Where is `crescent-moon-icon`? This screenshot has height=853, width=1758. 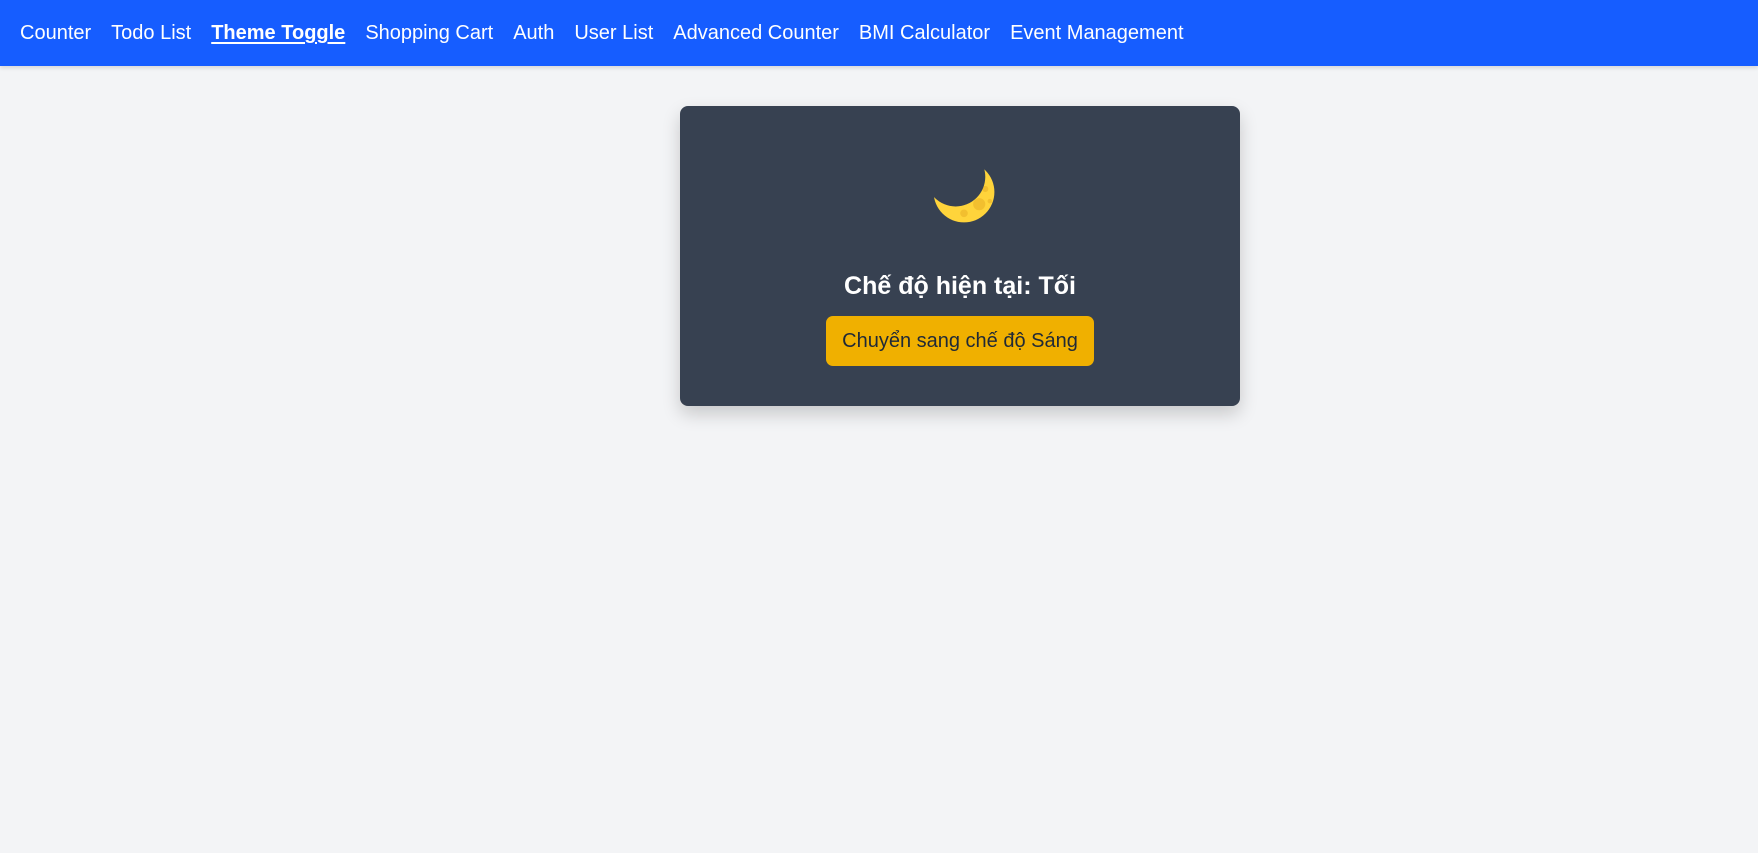 crescent-moon-icon is located at coordinates (964, 192).